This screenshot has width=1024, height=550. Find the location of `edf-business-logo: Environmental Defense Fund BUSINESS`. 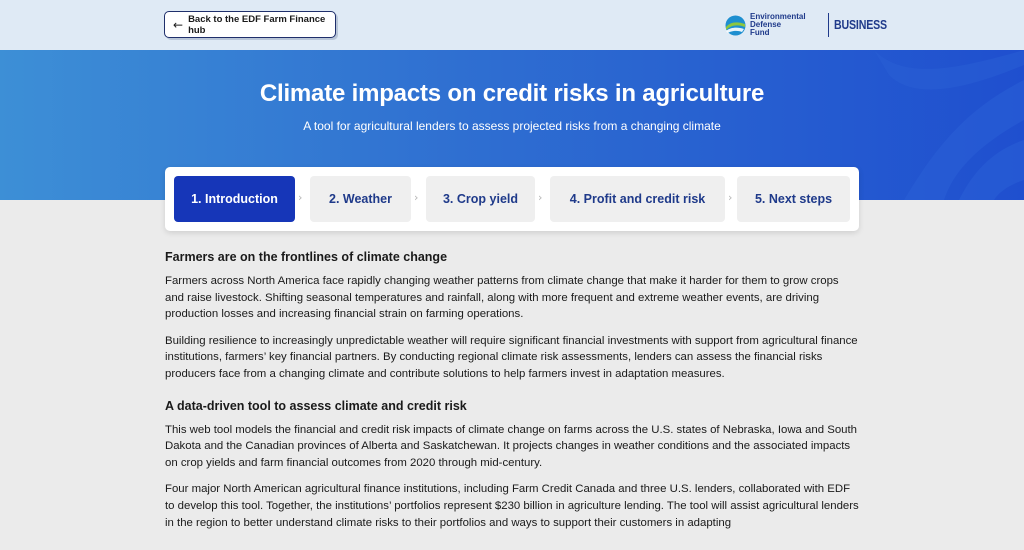

edf-business-logo: Environmental Defense Fund BUSINESS is located at coordinates (810, 25).